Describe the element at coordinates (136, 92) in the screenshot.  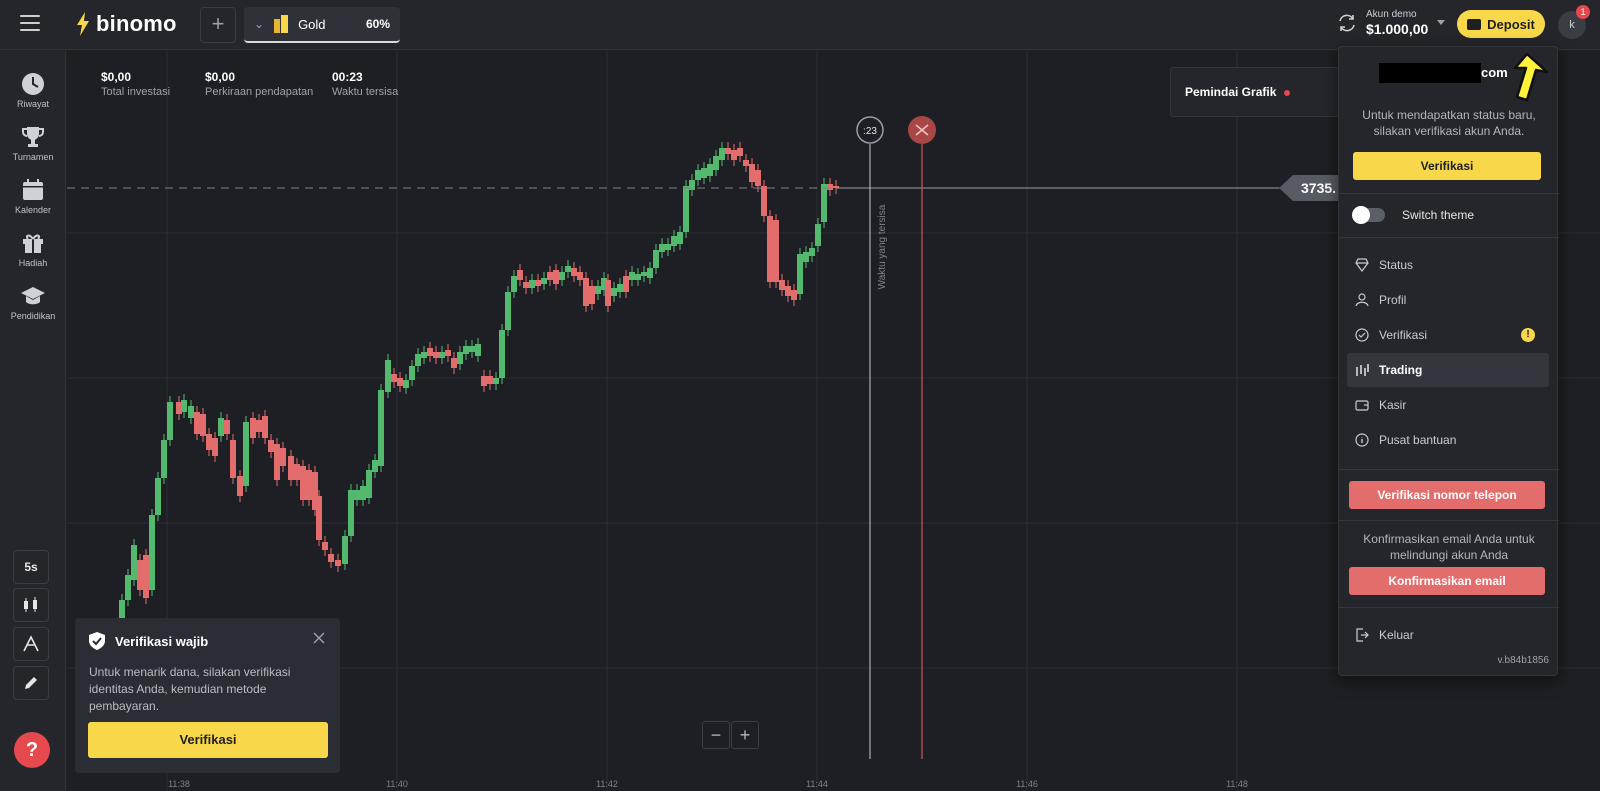
I see `stat-label: Total investasi` at that location.